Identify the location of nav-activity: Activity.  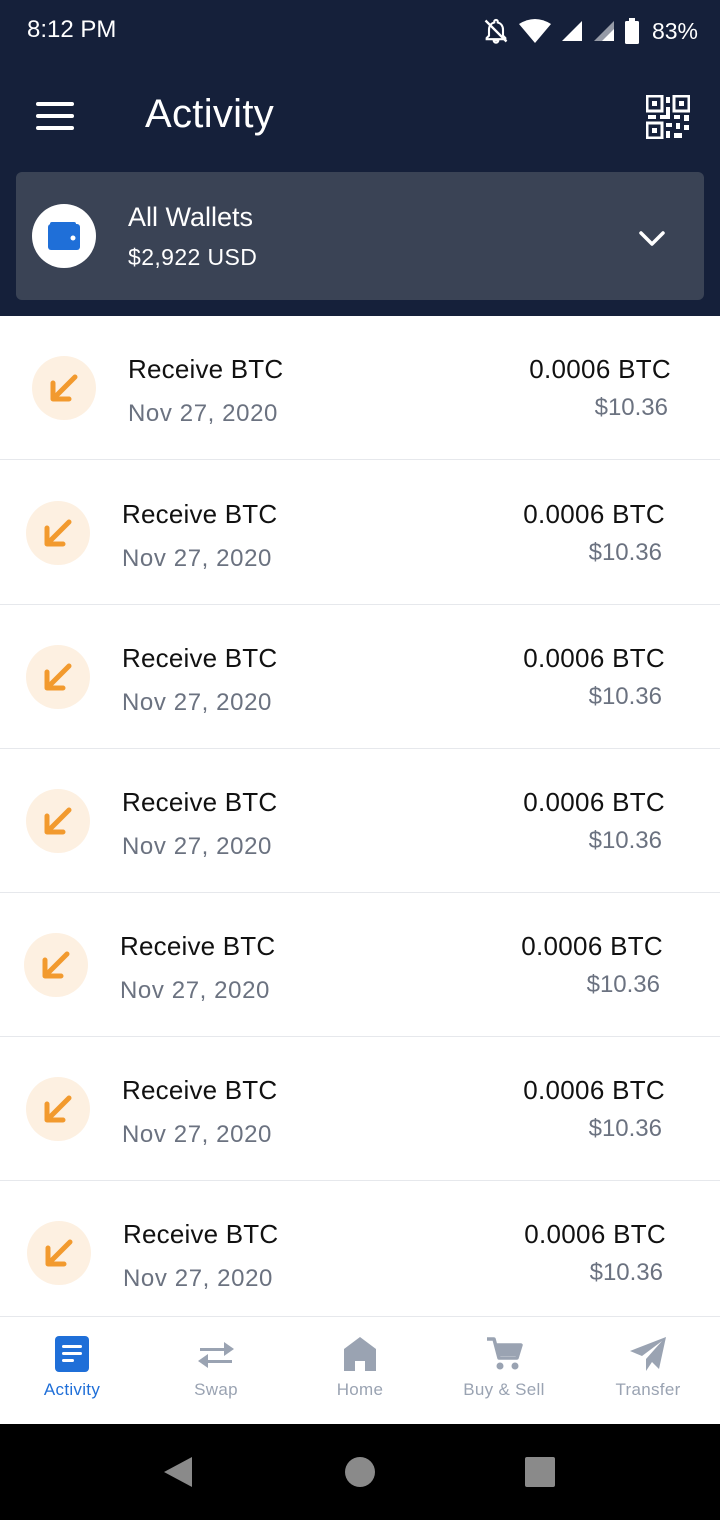
(72, 1371).